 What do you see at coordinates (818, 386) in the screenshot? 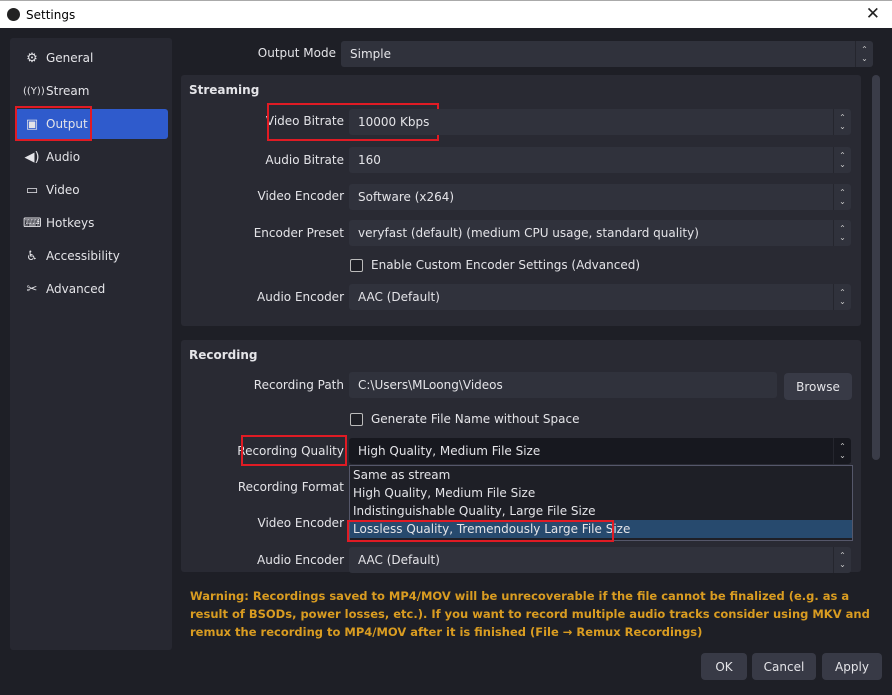
I see `browse-button: Browse` at bounding box center [818, 386].